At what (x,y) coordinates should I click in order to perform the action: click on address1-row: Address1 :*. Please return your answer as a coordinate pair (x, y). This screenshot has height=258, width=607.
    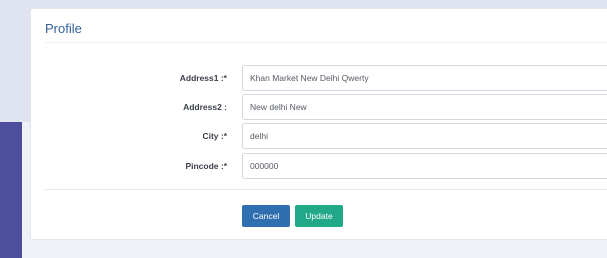
    Looking at the image, I should click on (319, 78).